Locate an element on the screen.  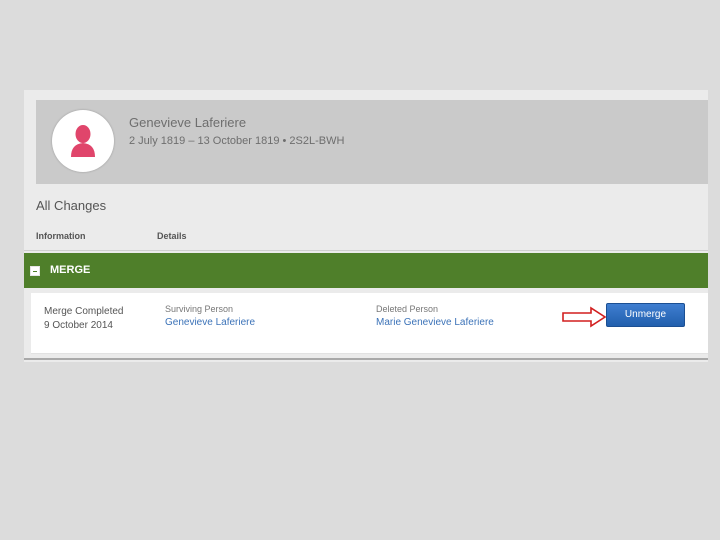
collapse-minus-icon is located at coordinates (35, 271).